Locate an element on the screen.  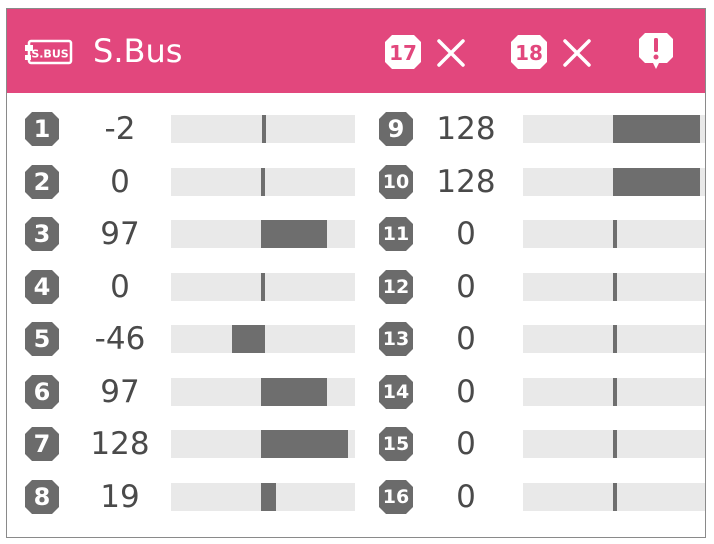
channel-number: 16 is located at coordinates (396, 496).